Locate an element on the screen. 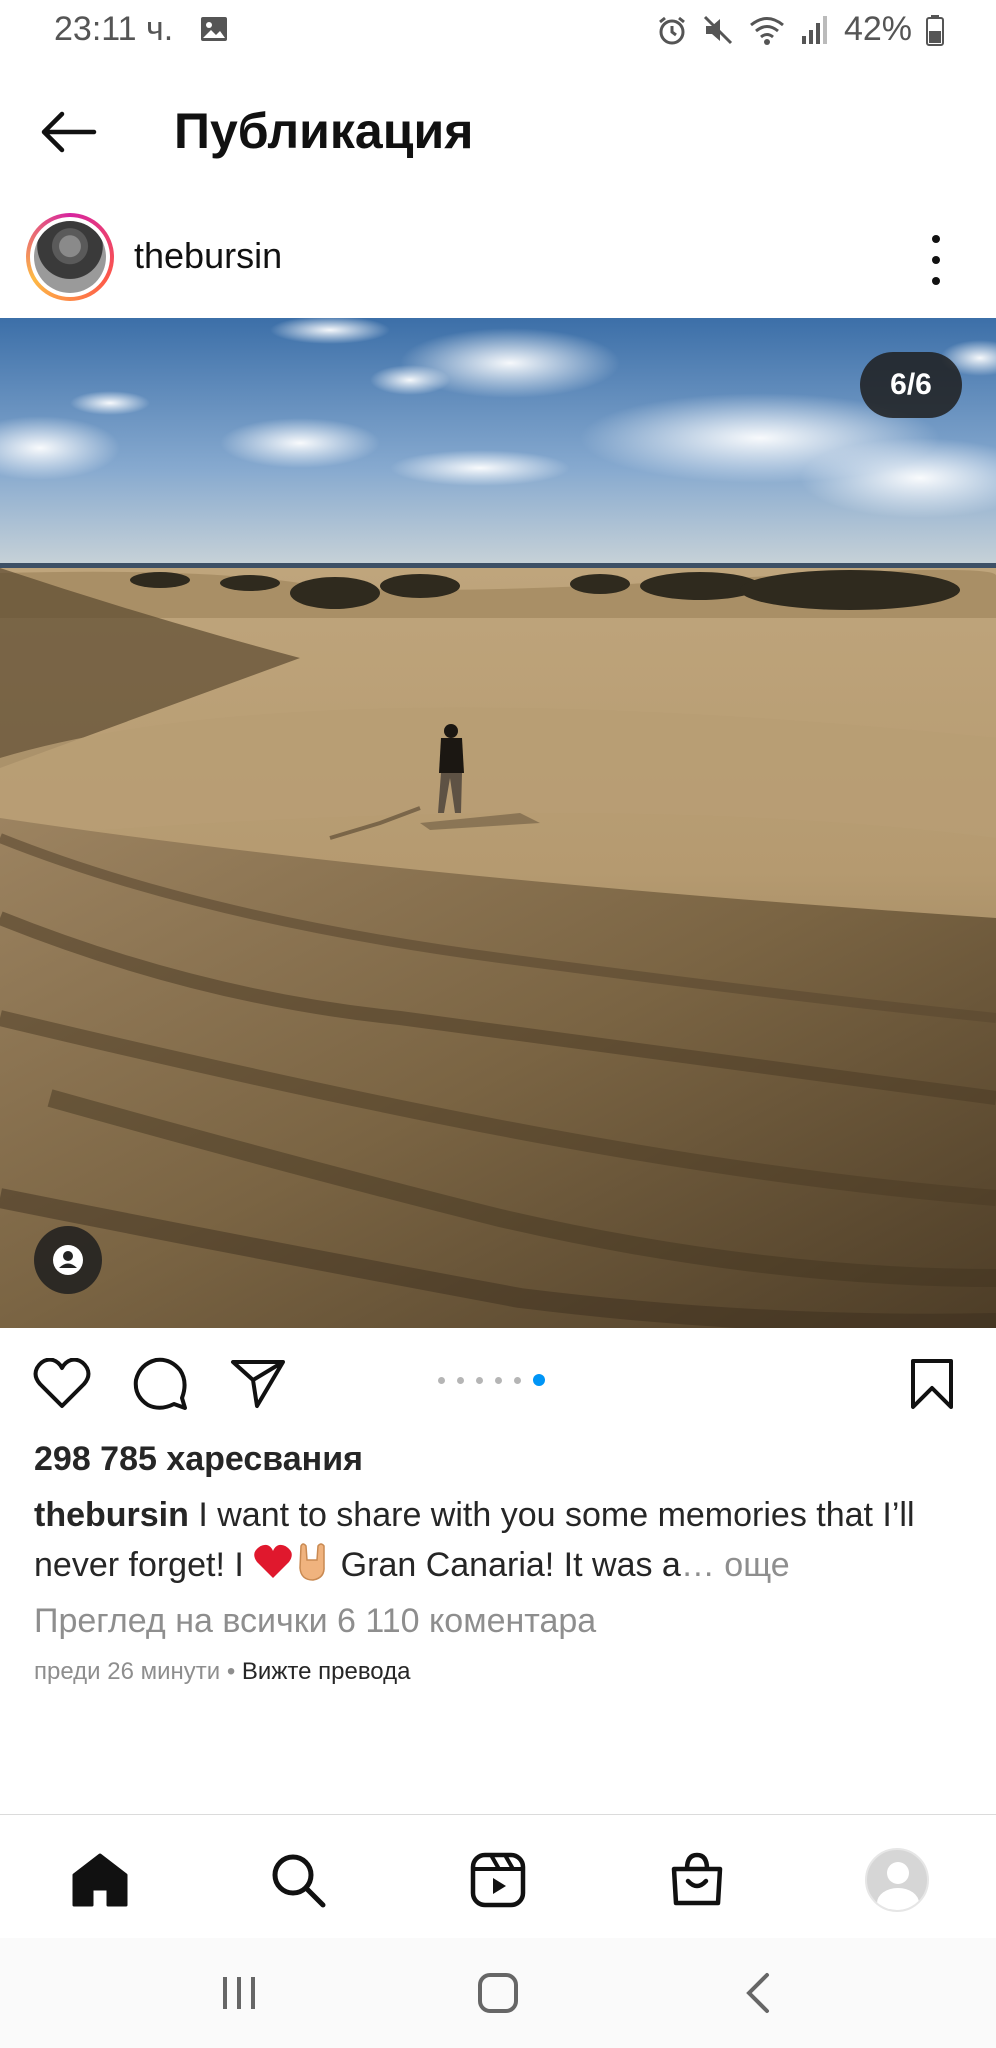 Image resolution: width=996 pixels, height=2048 pixels. author-username: thebursin is located at coordinates (208, 256).